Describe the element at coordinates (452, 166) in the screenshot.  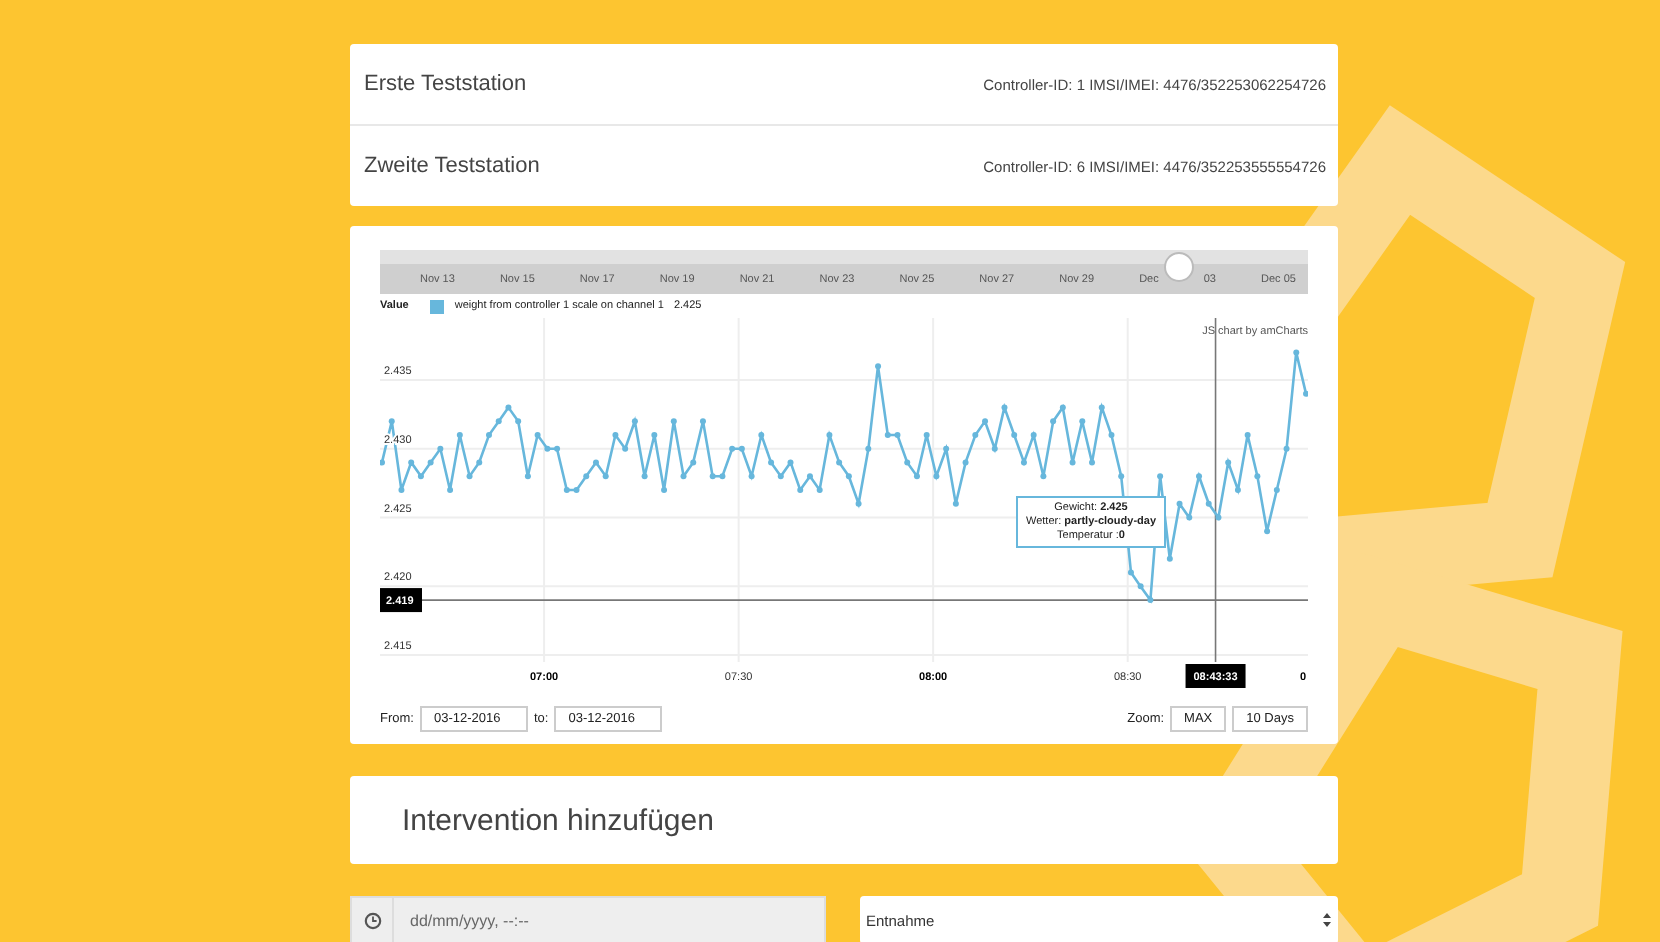
I see `station-name: Zweite Teststation` at that location.